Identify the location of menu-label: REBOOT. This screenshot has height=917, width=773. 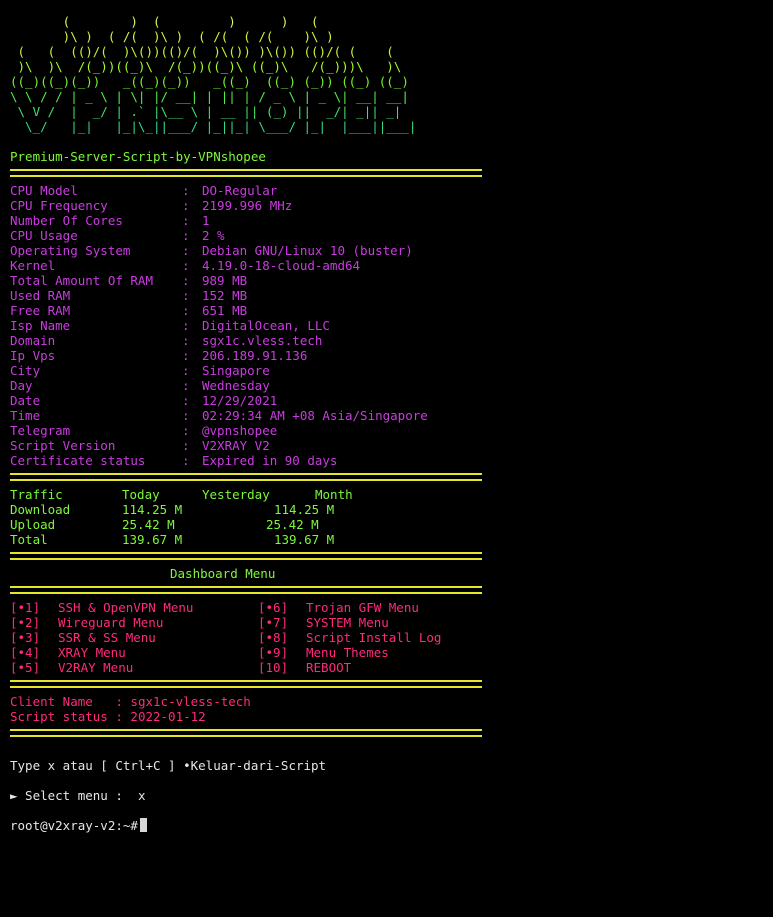
(329, 667).